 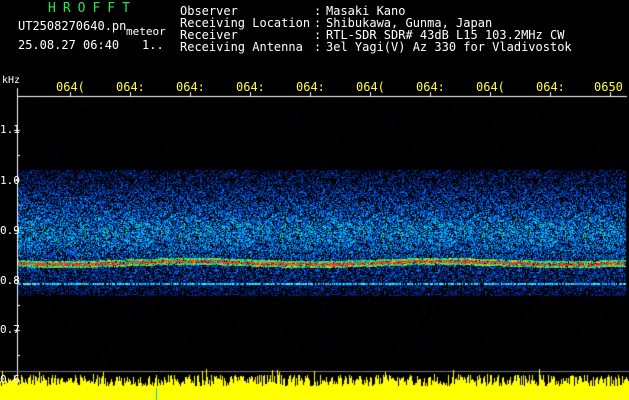 I want to click on y-tick-label: 0.7, so click(x=10, y=329).